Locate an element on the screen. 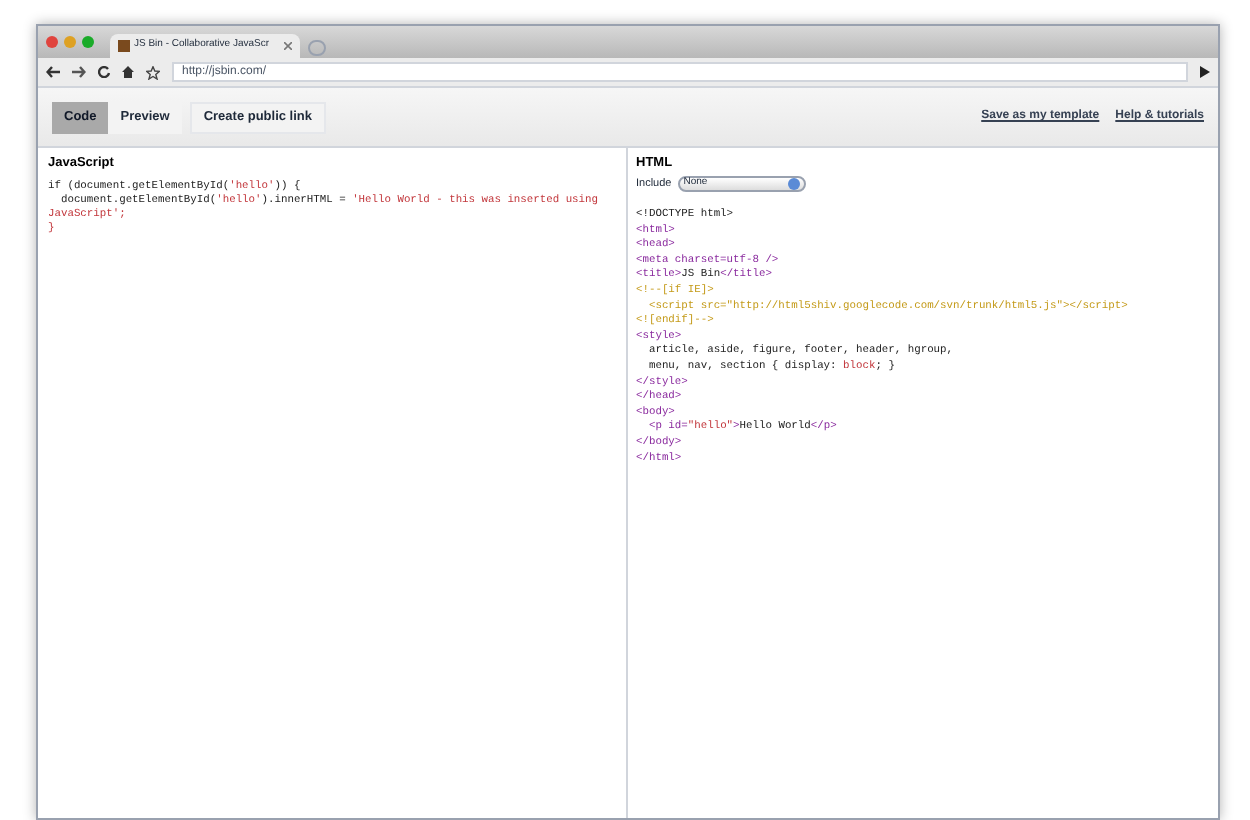 The height and width of the screenshot is (820, 1250). star-icon is located at coordinates (153, 72).